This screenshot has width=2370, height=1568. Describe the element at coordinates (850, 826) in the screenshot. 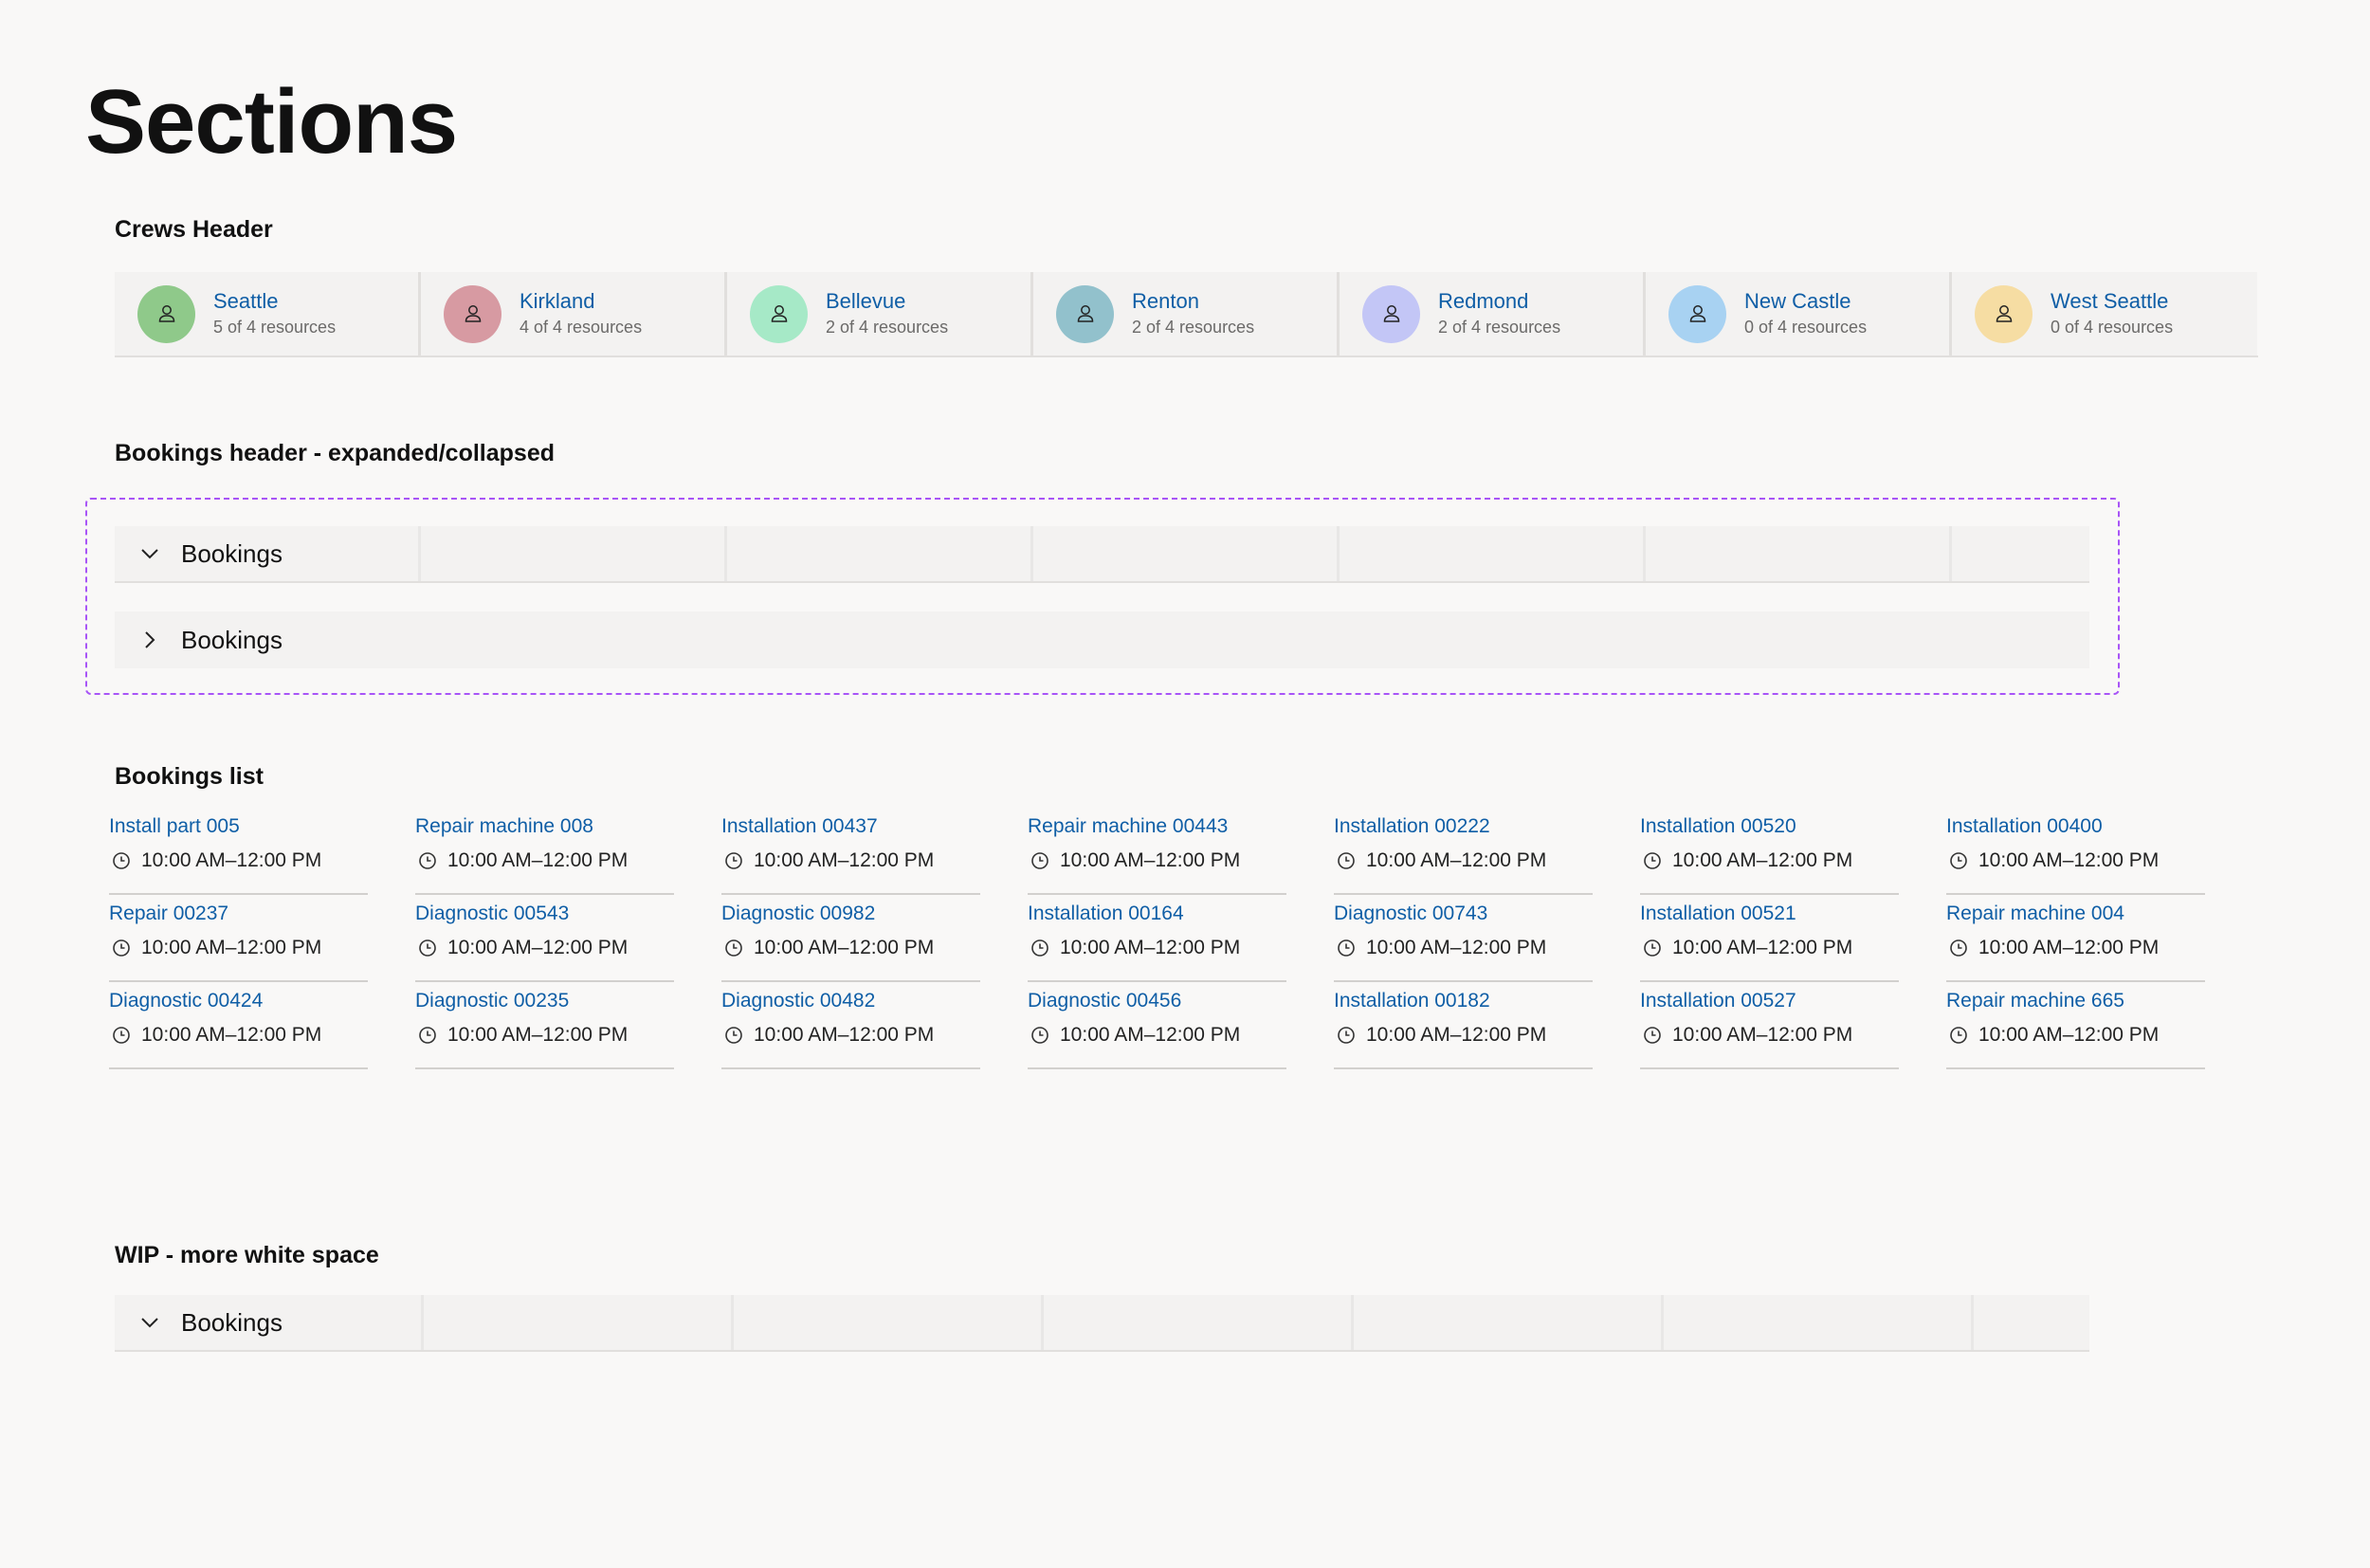

I see `booking-title: Installation 00437` at that location.